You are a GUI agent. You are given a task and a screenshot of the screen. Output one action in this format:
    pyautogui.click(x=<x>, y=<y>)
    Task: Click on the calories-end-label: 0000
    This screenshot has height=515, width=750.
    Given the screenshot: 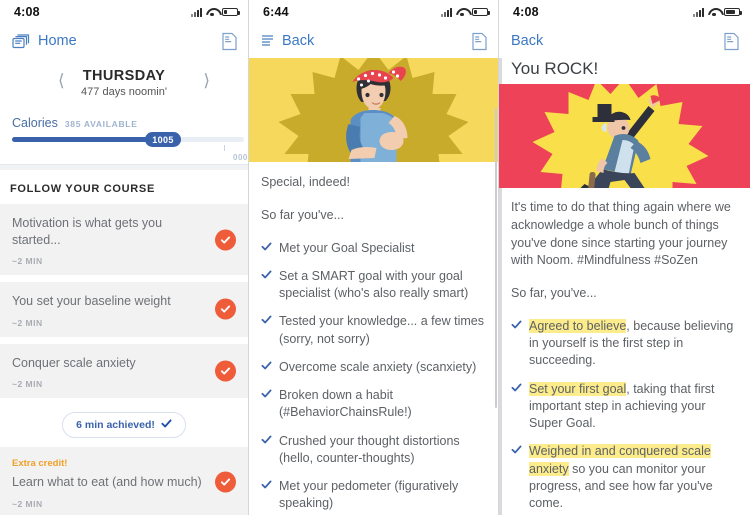 What is the action you would take?
    pyautogui.click(x=240, y=157)
    